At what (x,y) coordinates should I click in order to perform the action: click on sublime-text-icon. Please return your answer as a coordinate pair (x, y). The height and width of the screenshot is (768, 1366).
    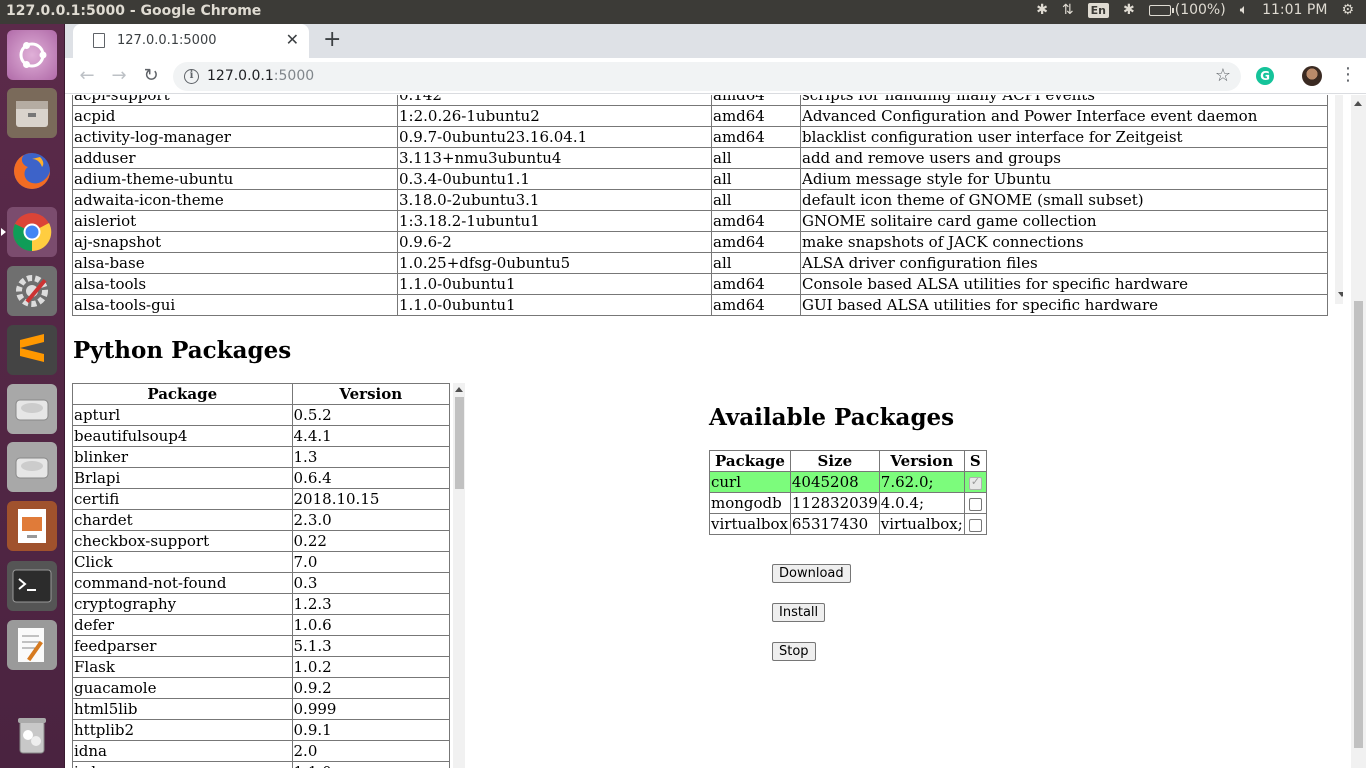
    Looking at the image, I should click on (32, 350).